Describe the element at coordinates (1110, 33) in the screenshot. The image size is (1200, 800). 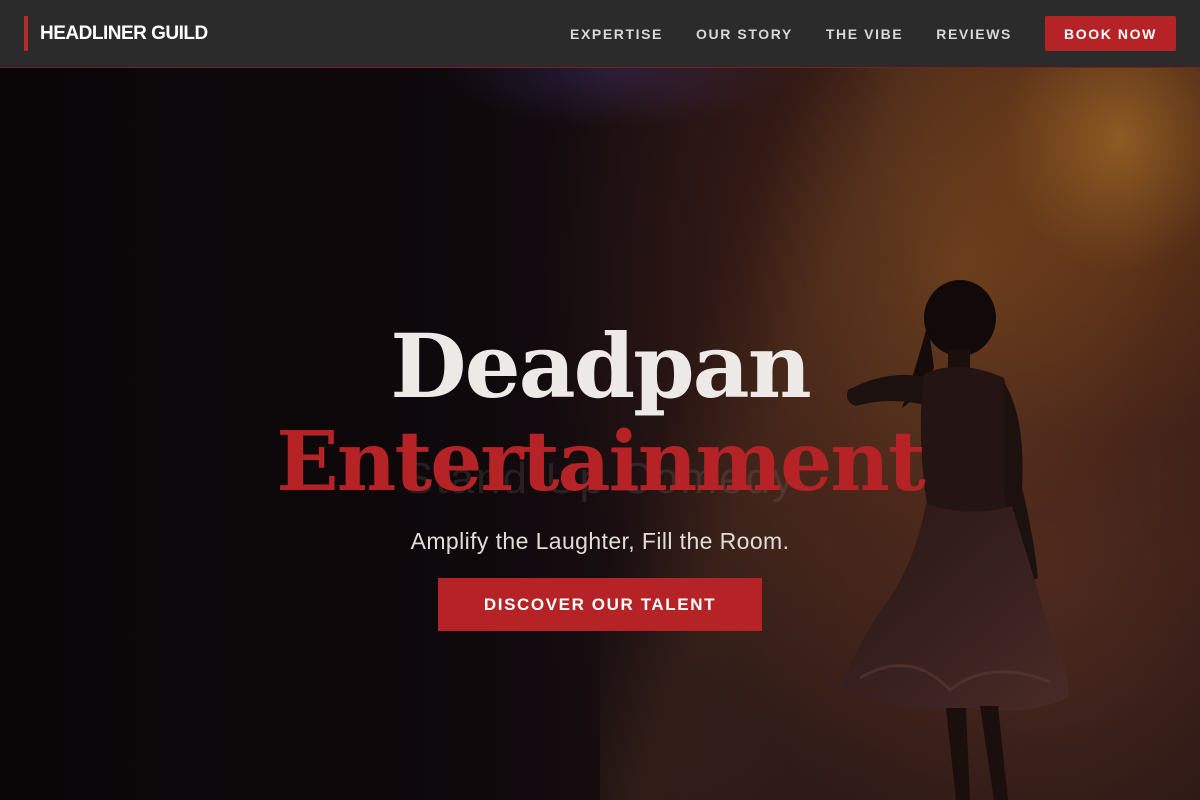
I see `book-now-button: BOOK NOW` at that location.